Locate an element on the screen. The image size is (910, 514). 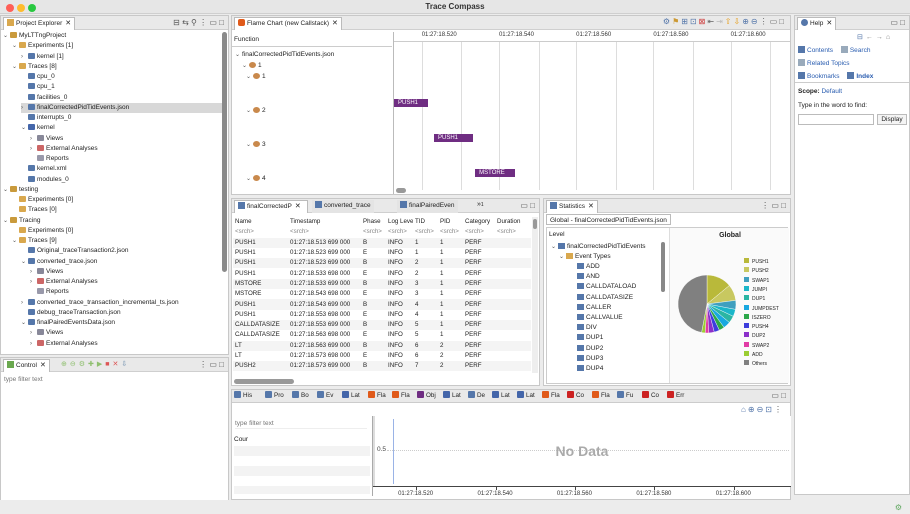
tree-item: DUP3 is located at coordinates (590, 359).